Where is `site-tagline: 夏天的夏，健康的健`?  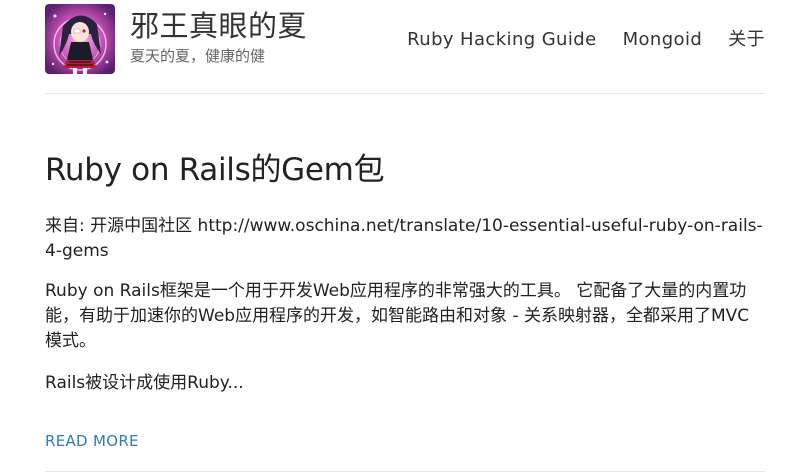 site-tagline: 夏天的夏，健康的健 is located at coordinates (198, 56).